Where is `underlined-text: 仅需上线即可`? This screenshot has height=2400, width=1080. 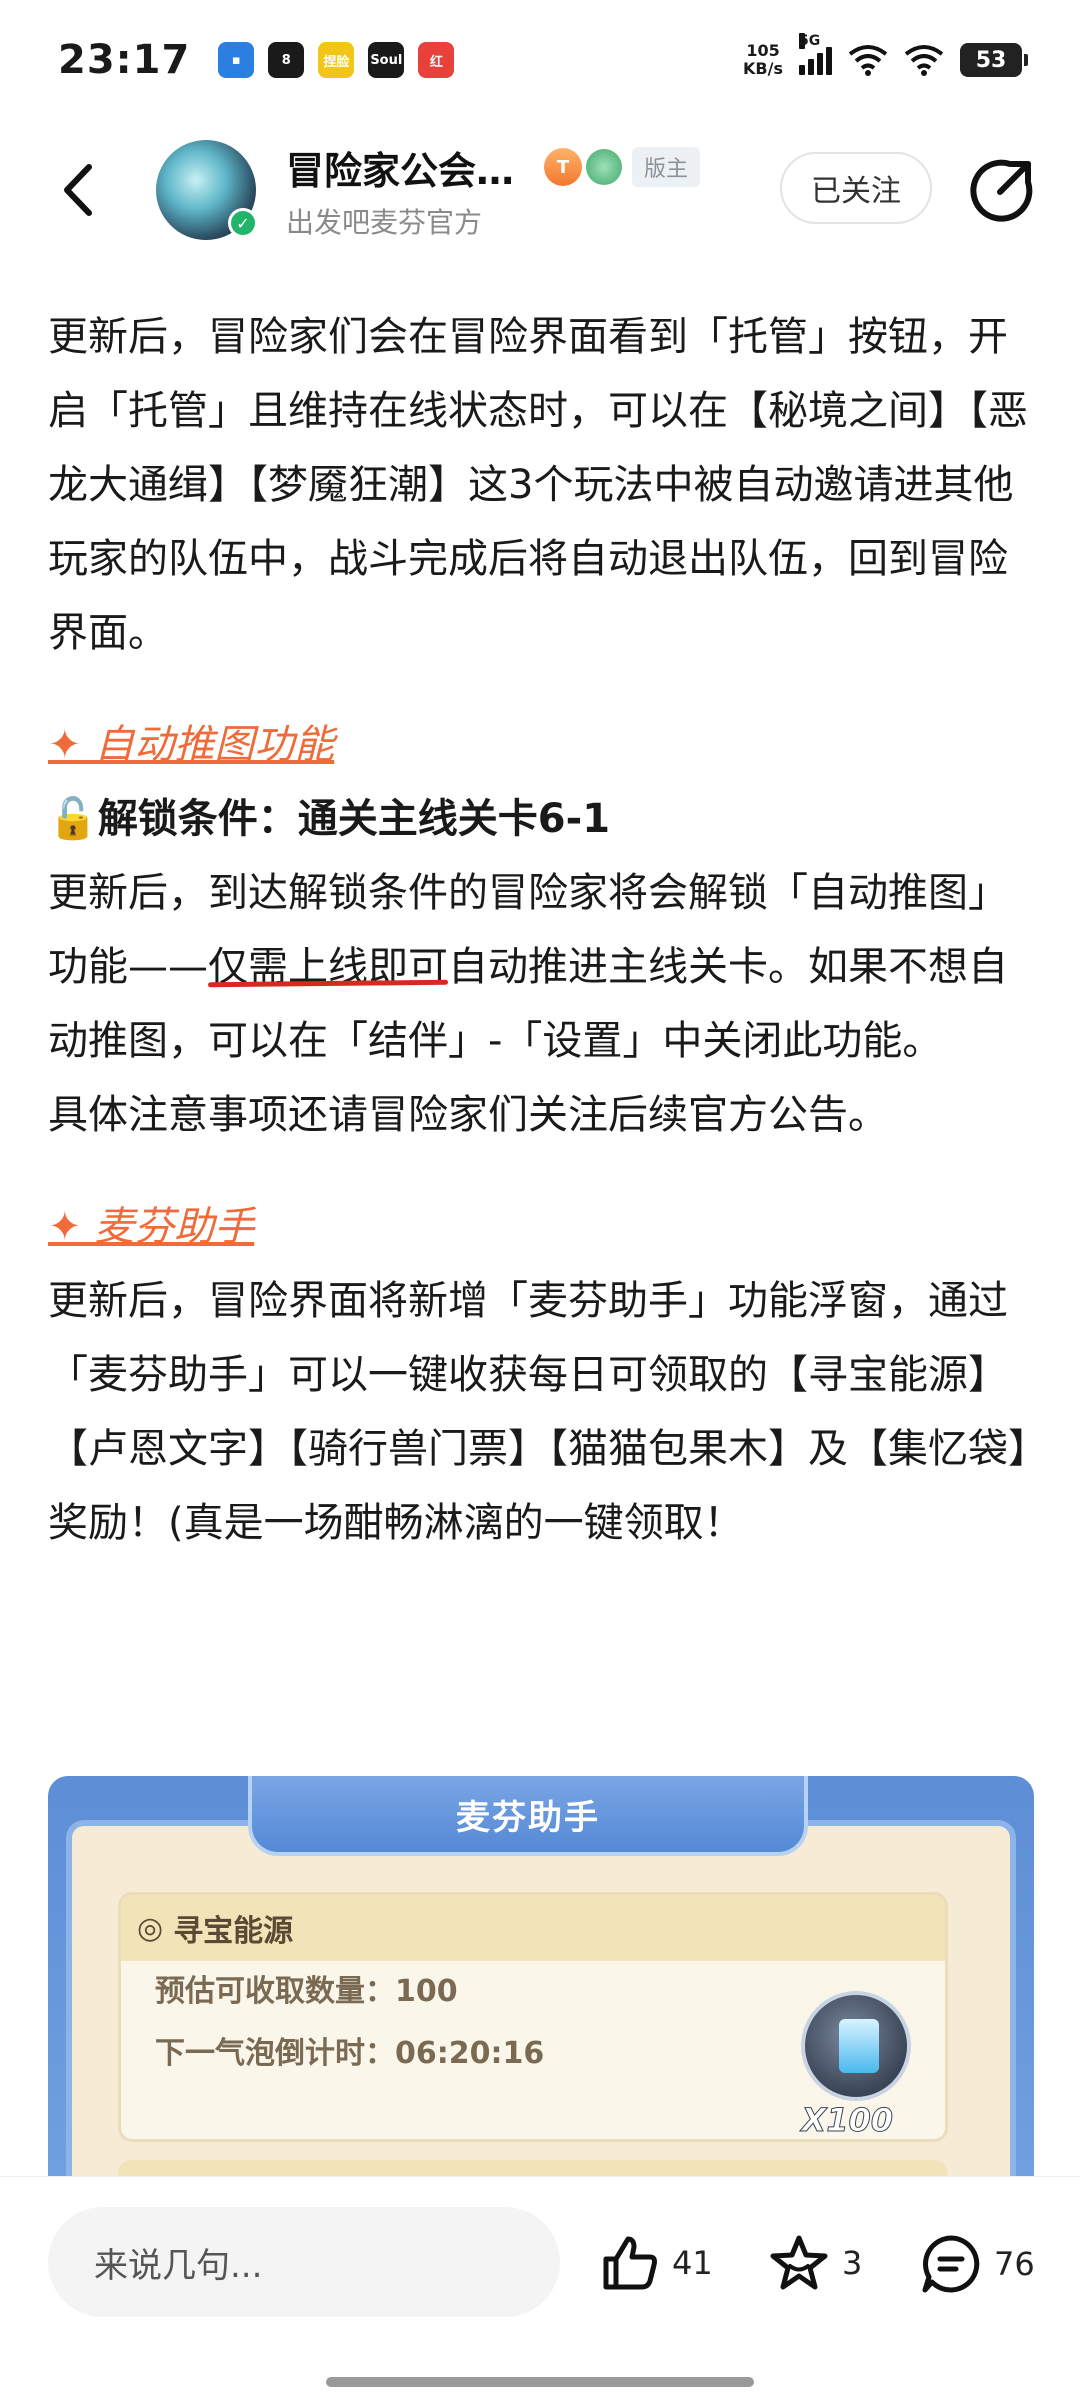
underlined-text: 仅需上线即可 is located at coordinates (328, 967).